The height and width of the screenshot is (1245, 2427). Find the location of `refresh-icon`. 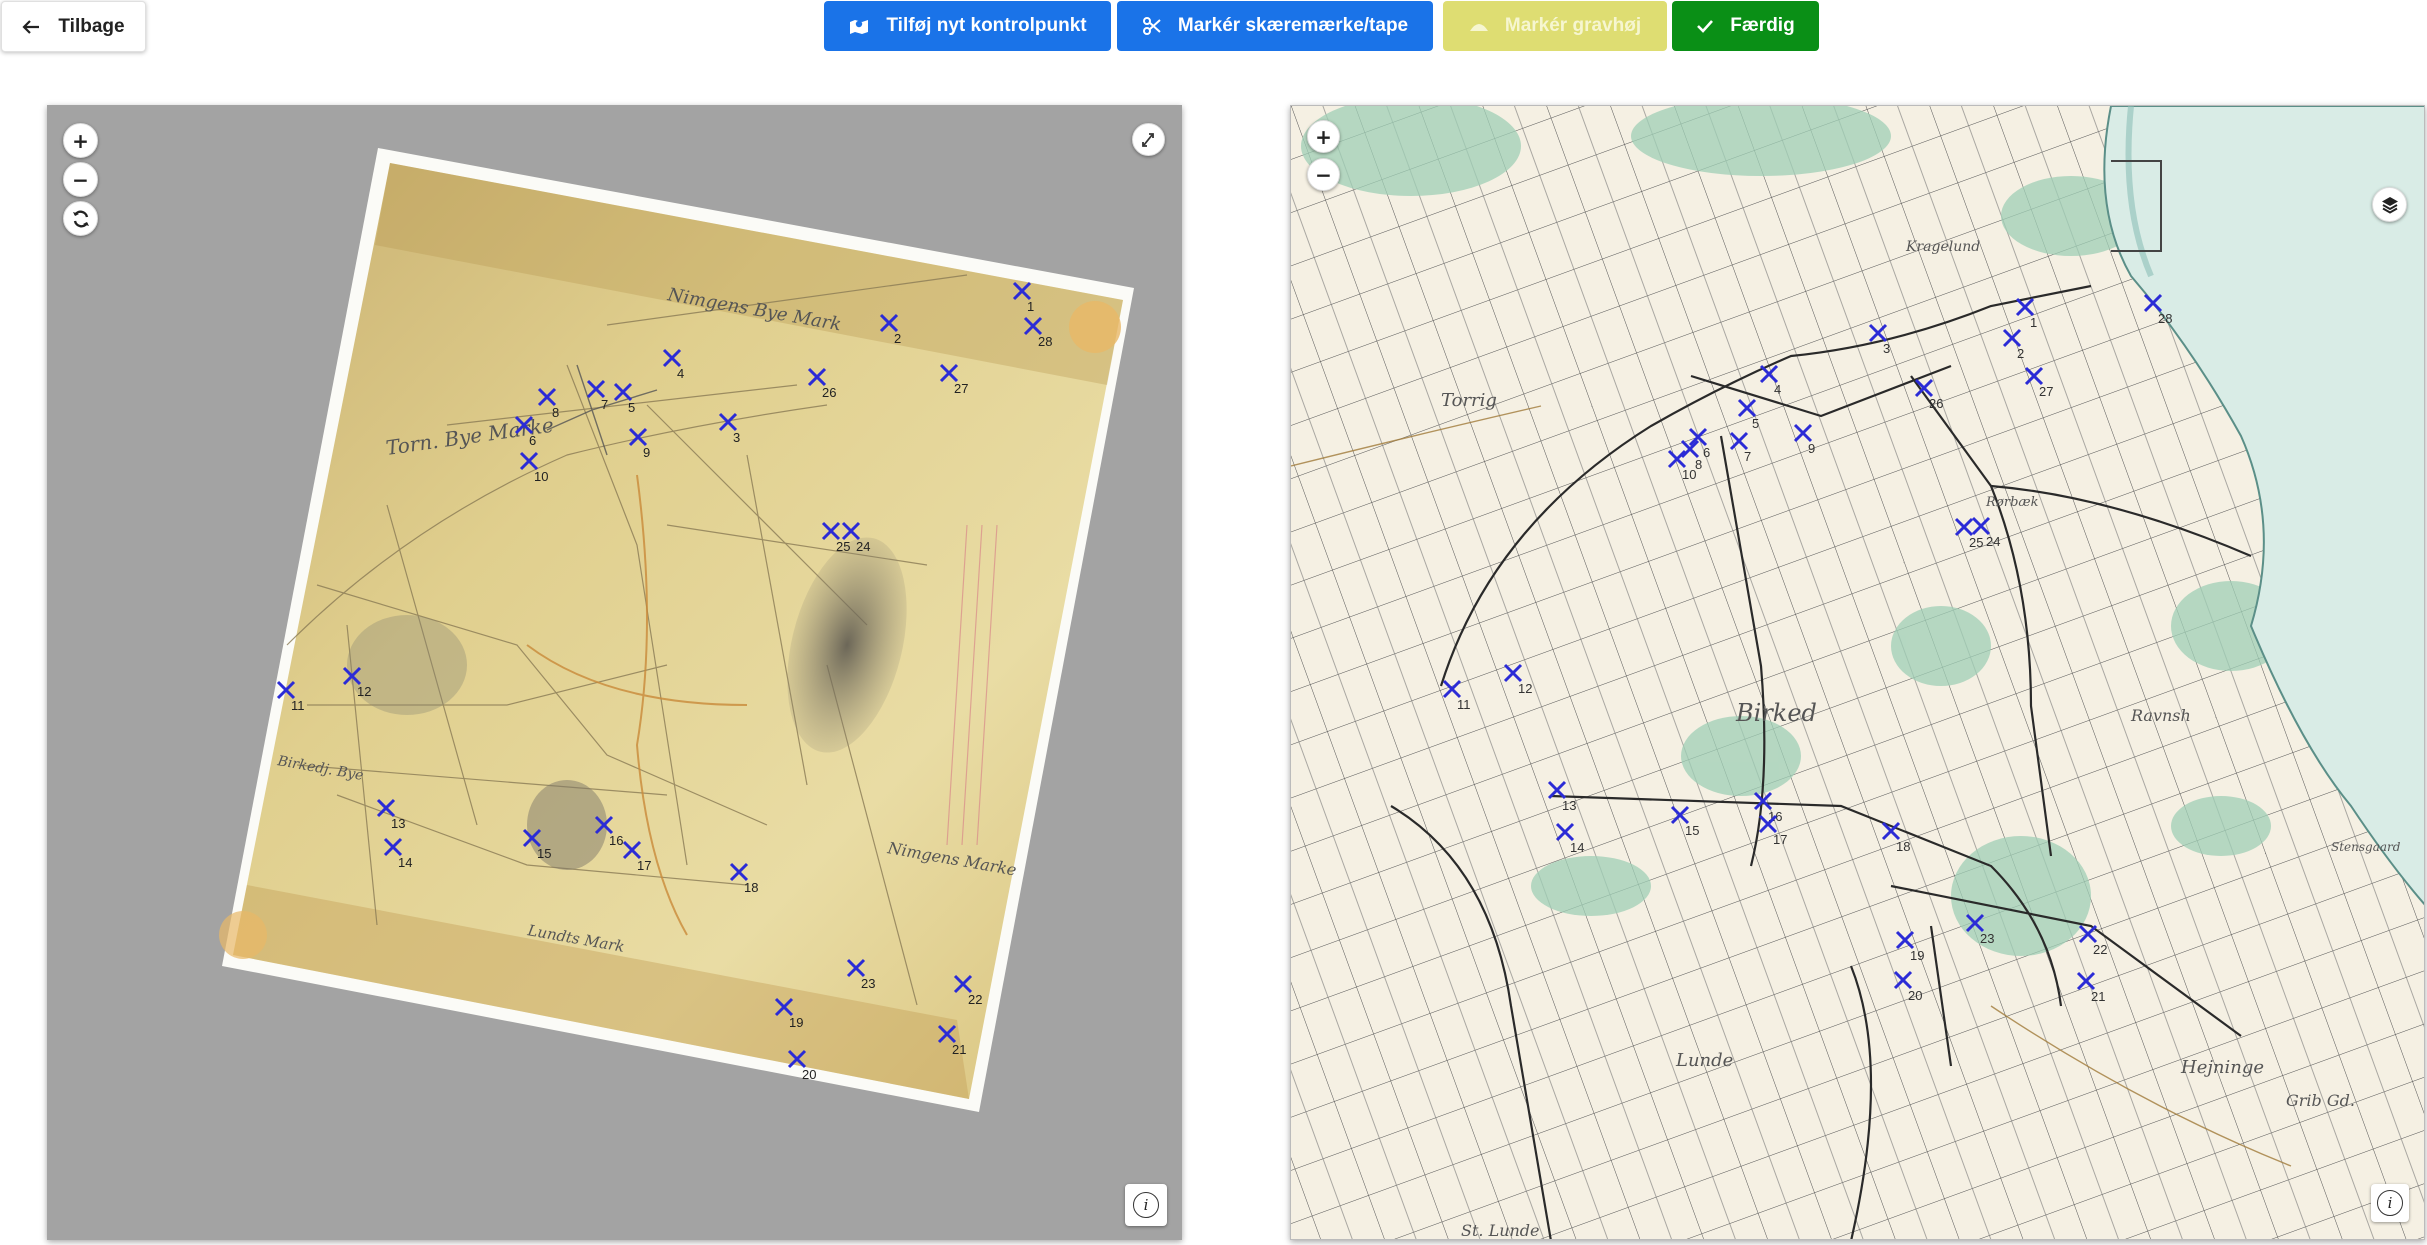

refresh-icon is located at coordinates (81, 219).